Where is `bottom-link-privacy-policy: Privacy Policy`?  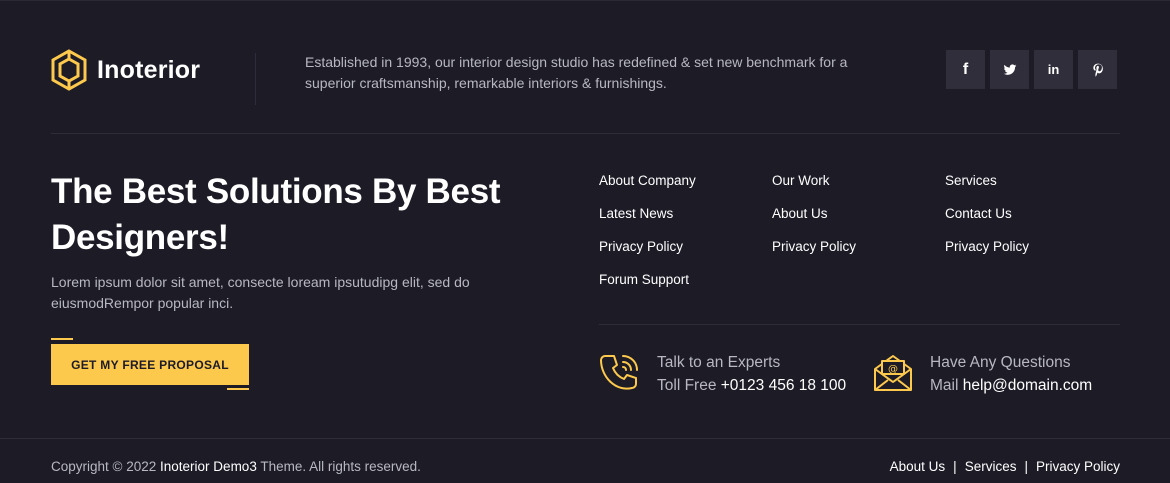
bottom-link-privacy-policy: Privacy Policy is located at coordinates (1078, 466).